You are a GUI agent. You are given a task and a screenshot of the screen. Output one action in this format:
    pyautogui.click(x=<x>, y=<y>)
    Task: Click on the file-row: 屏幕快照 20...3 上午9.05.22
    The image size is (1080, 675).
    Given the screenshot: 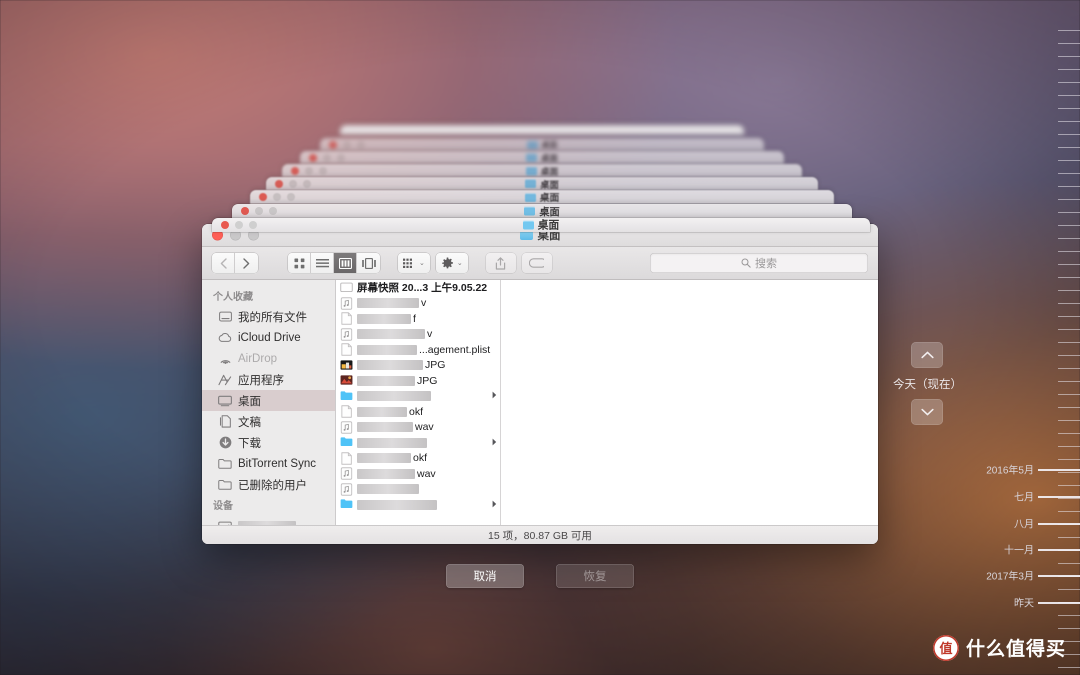 What is the action you would take?
    pyautogui.click(x=418, y=288)
    